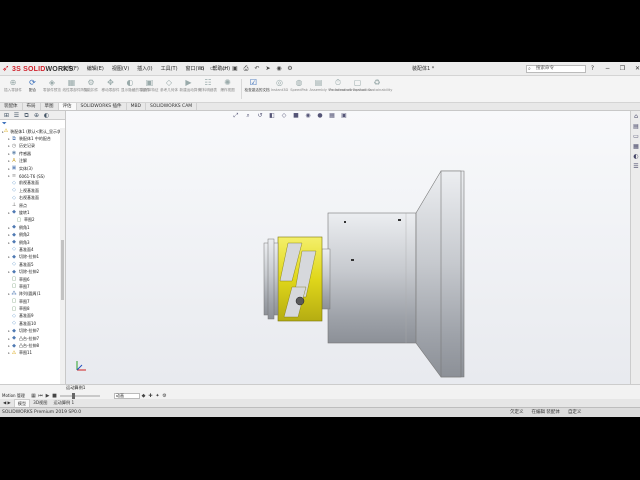 The height and width of the screenshot is (480, 640). What do you see at coordinates (36, 115) in the screenshot?
I see `dimxpert-tab-icon: ⊕` at bounding box center [36, 115].